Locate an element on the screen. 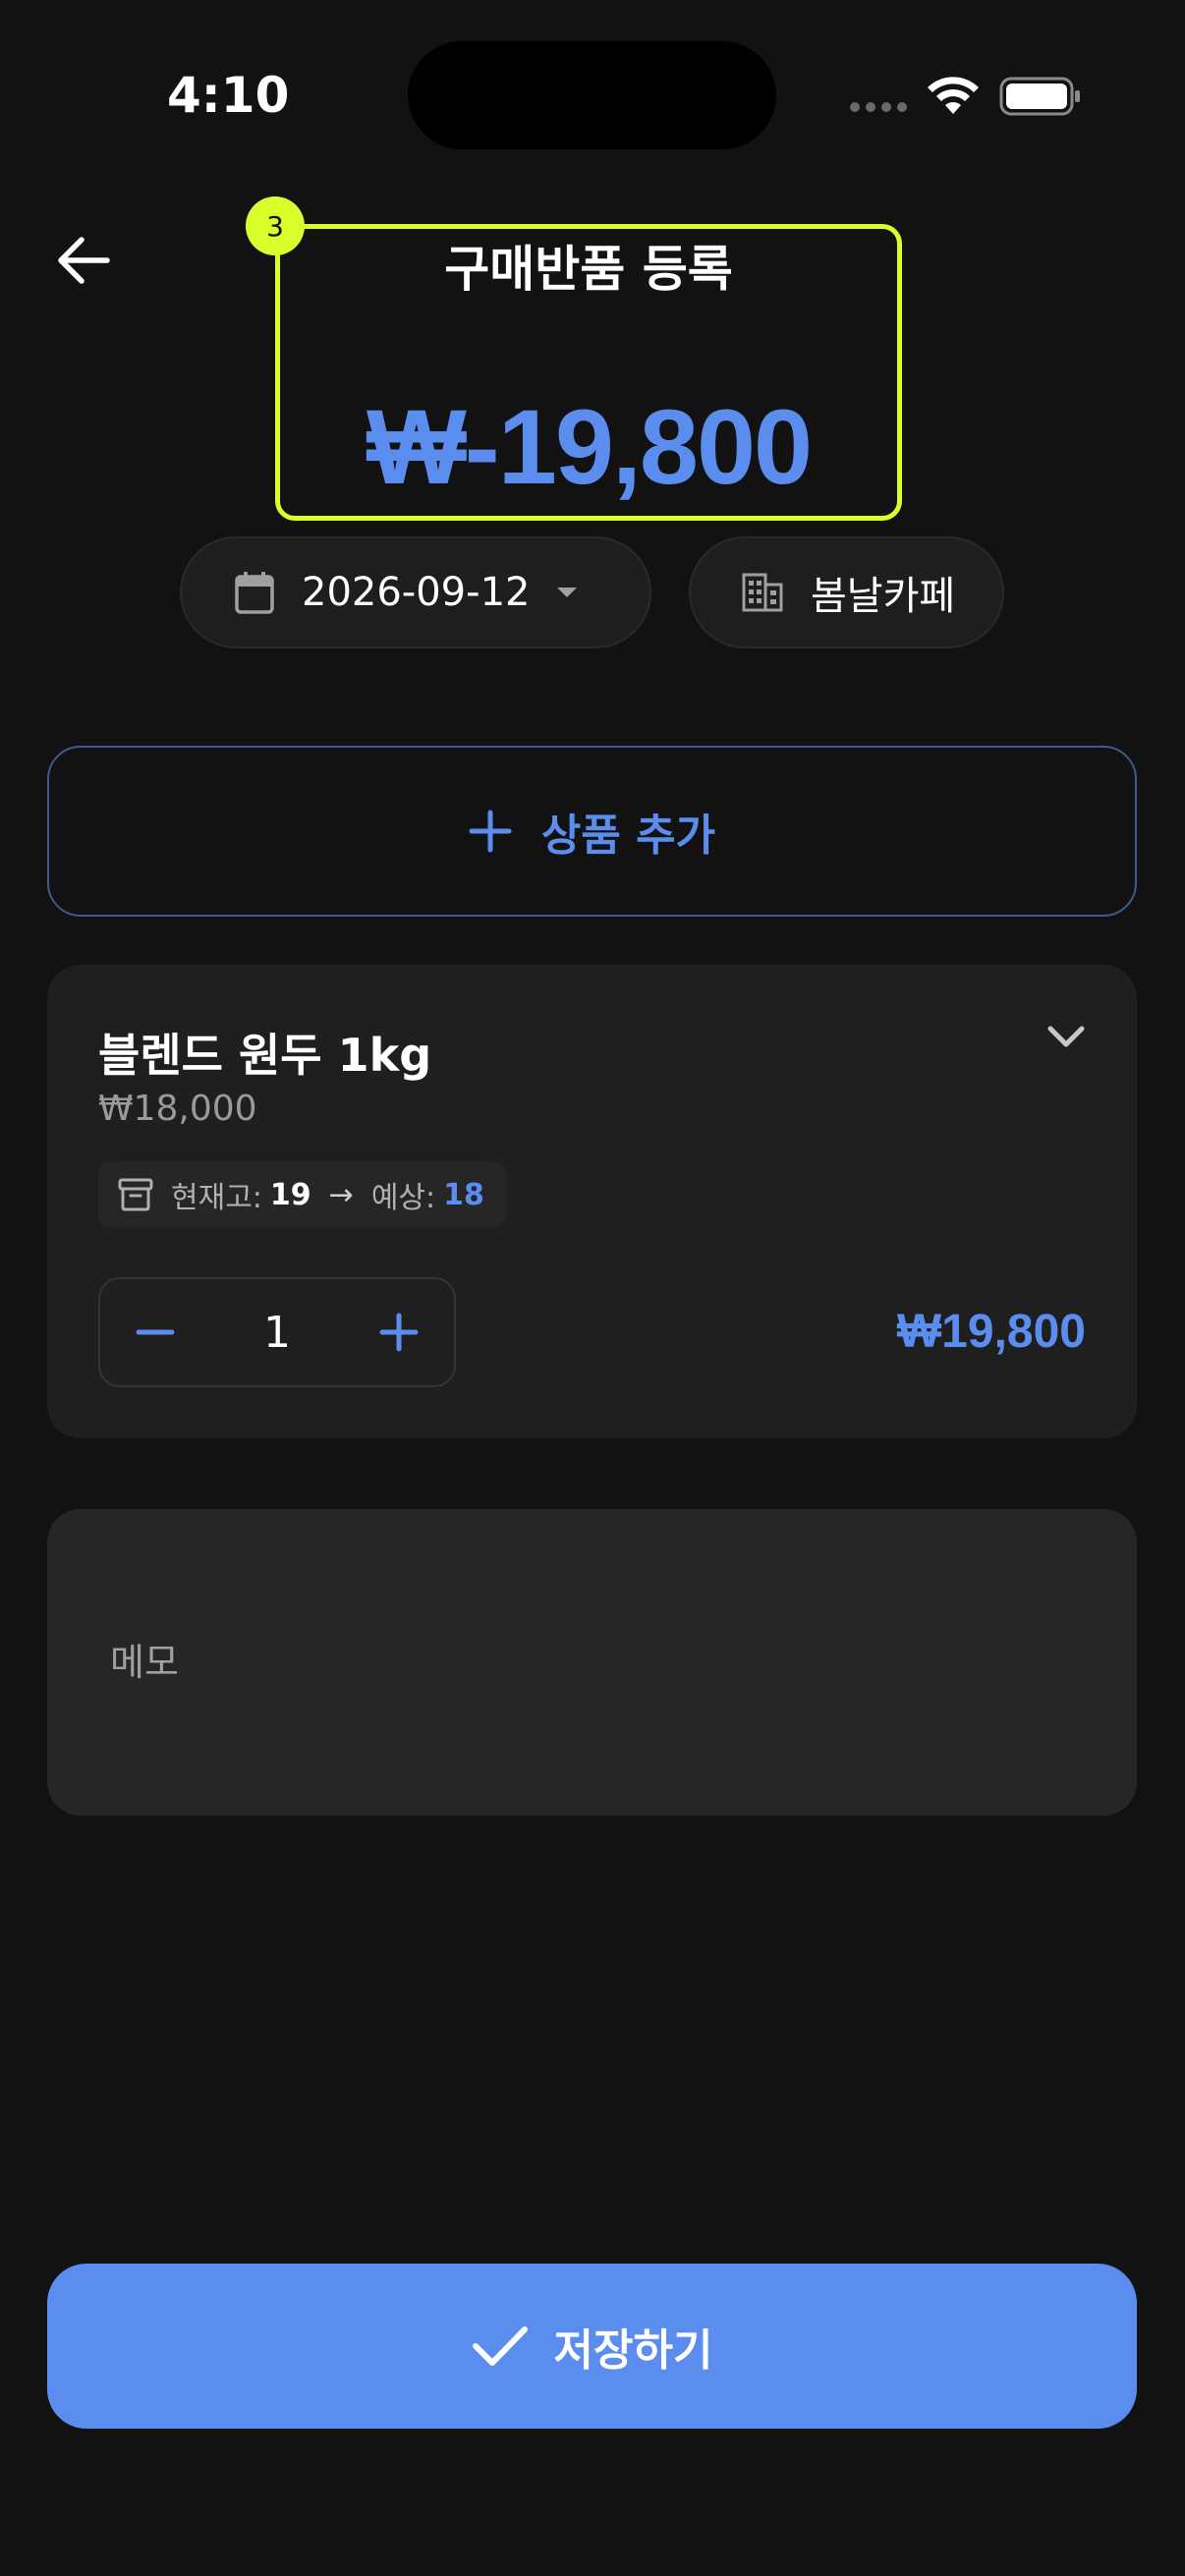  store-name: 봄날카페 is located at coordinates (883, 596).